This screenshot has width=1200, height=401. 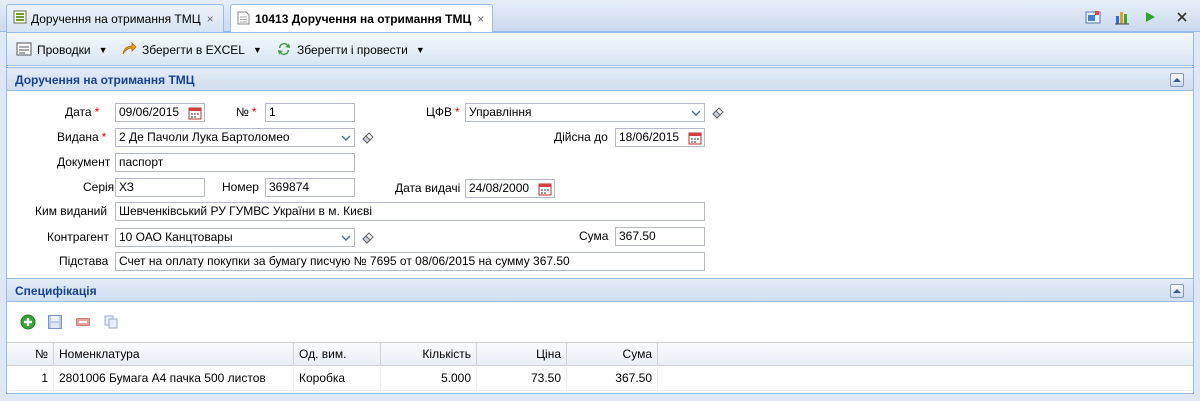 What do you see at coordinates (30, 378) in the screenshot?
I see `cell-number: 1` at bounding box center [30, 378].